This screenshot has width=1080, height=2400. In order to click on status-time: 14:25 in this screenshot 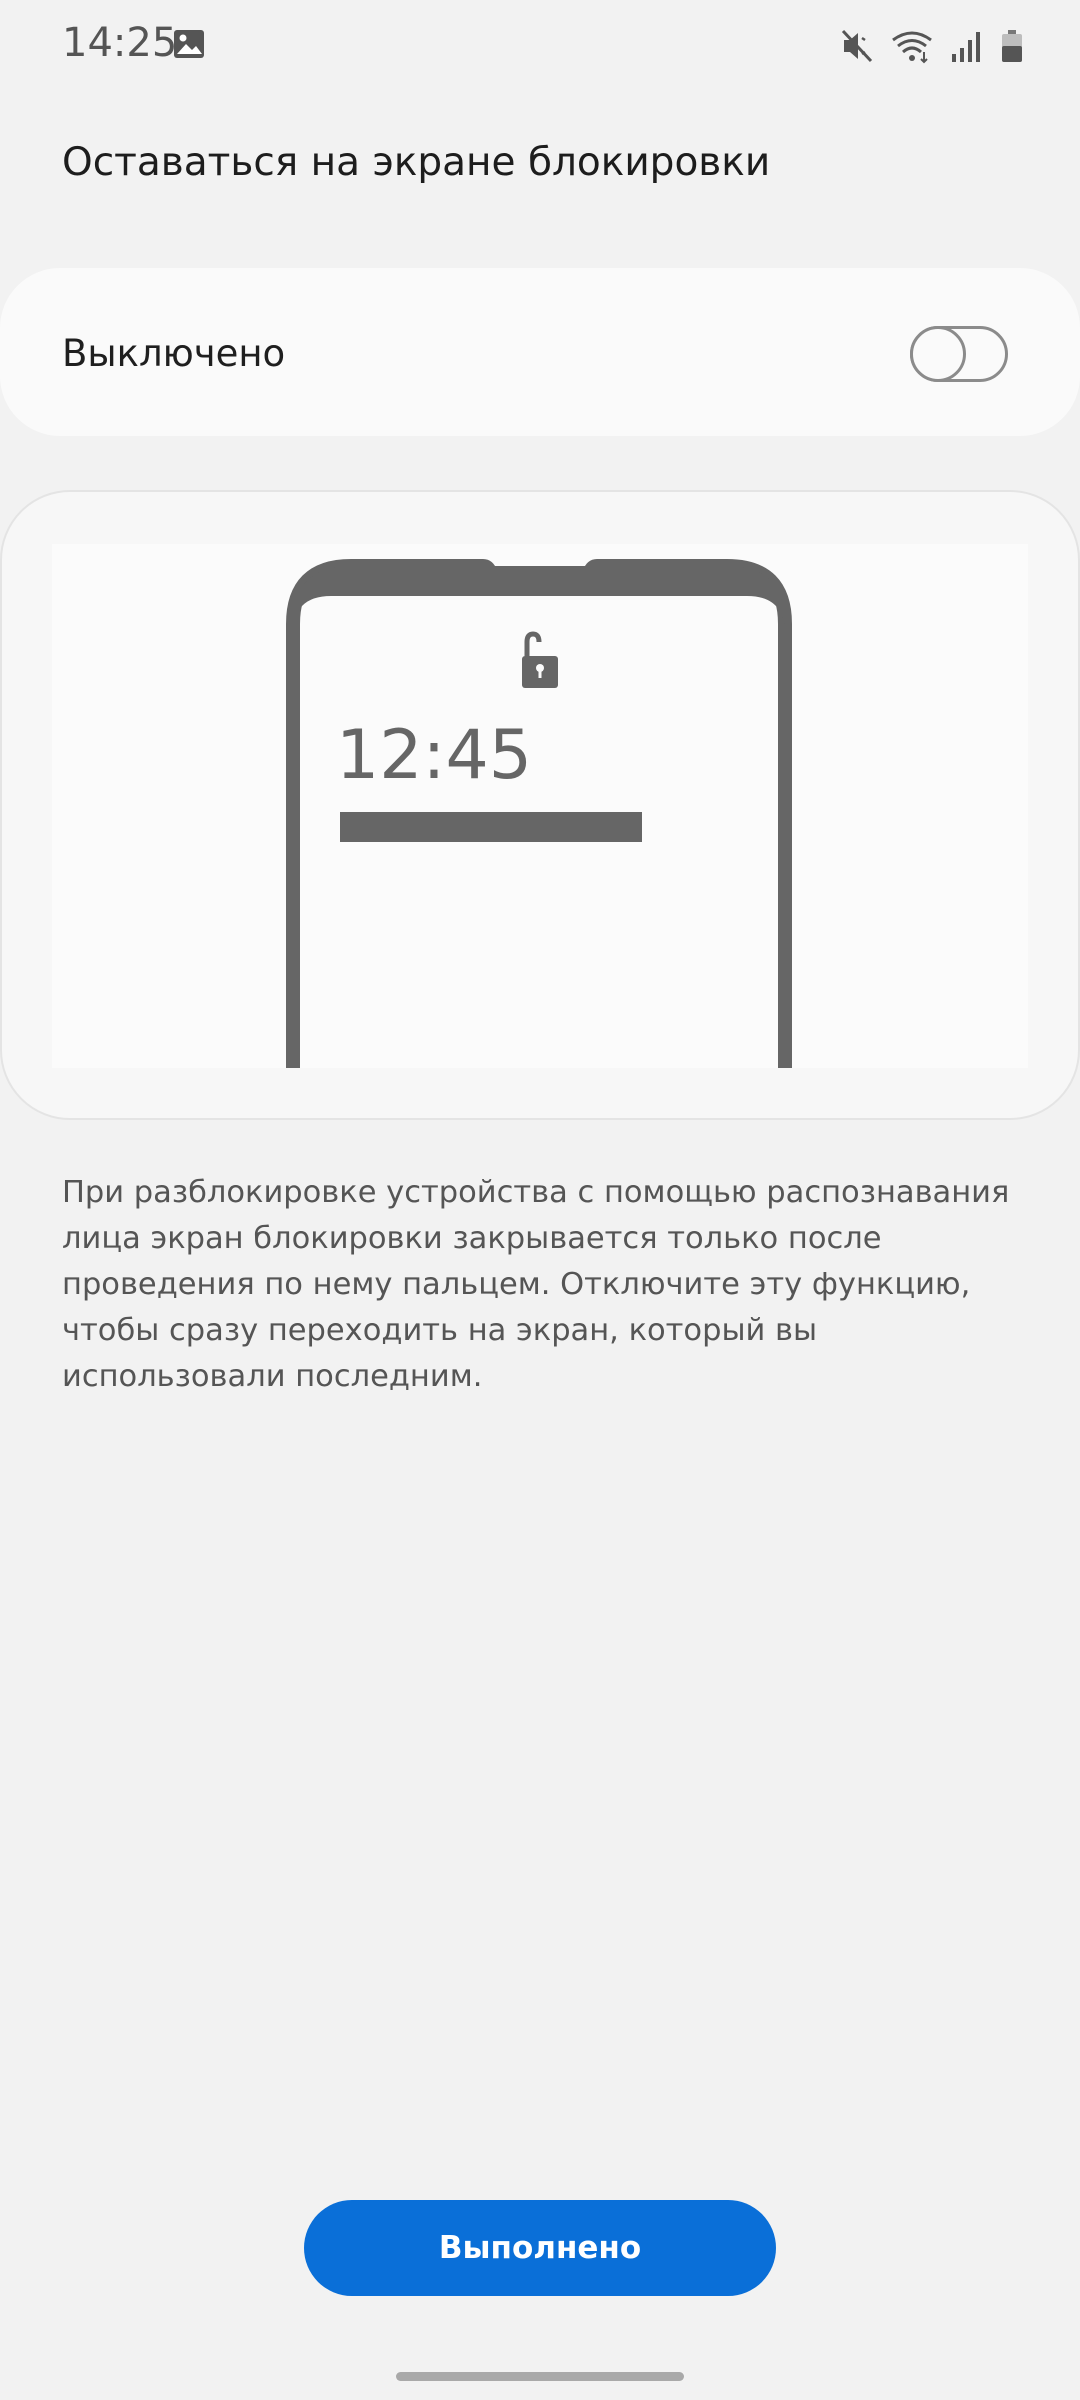, I will do `click(120, 43)`.